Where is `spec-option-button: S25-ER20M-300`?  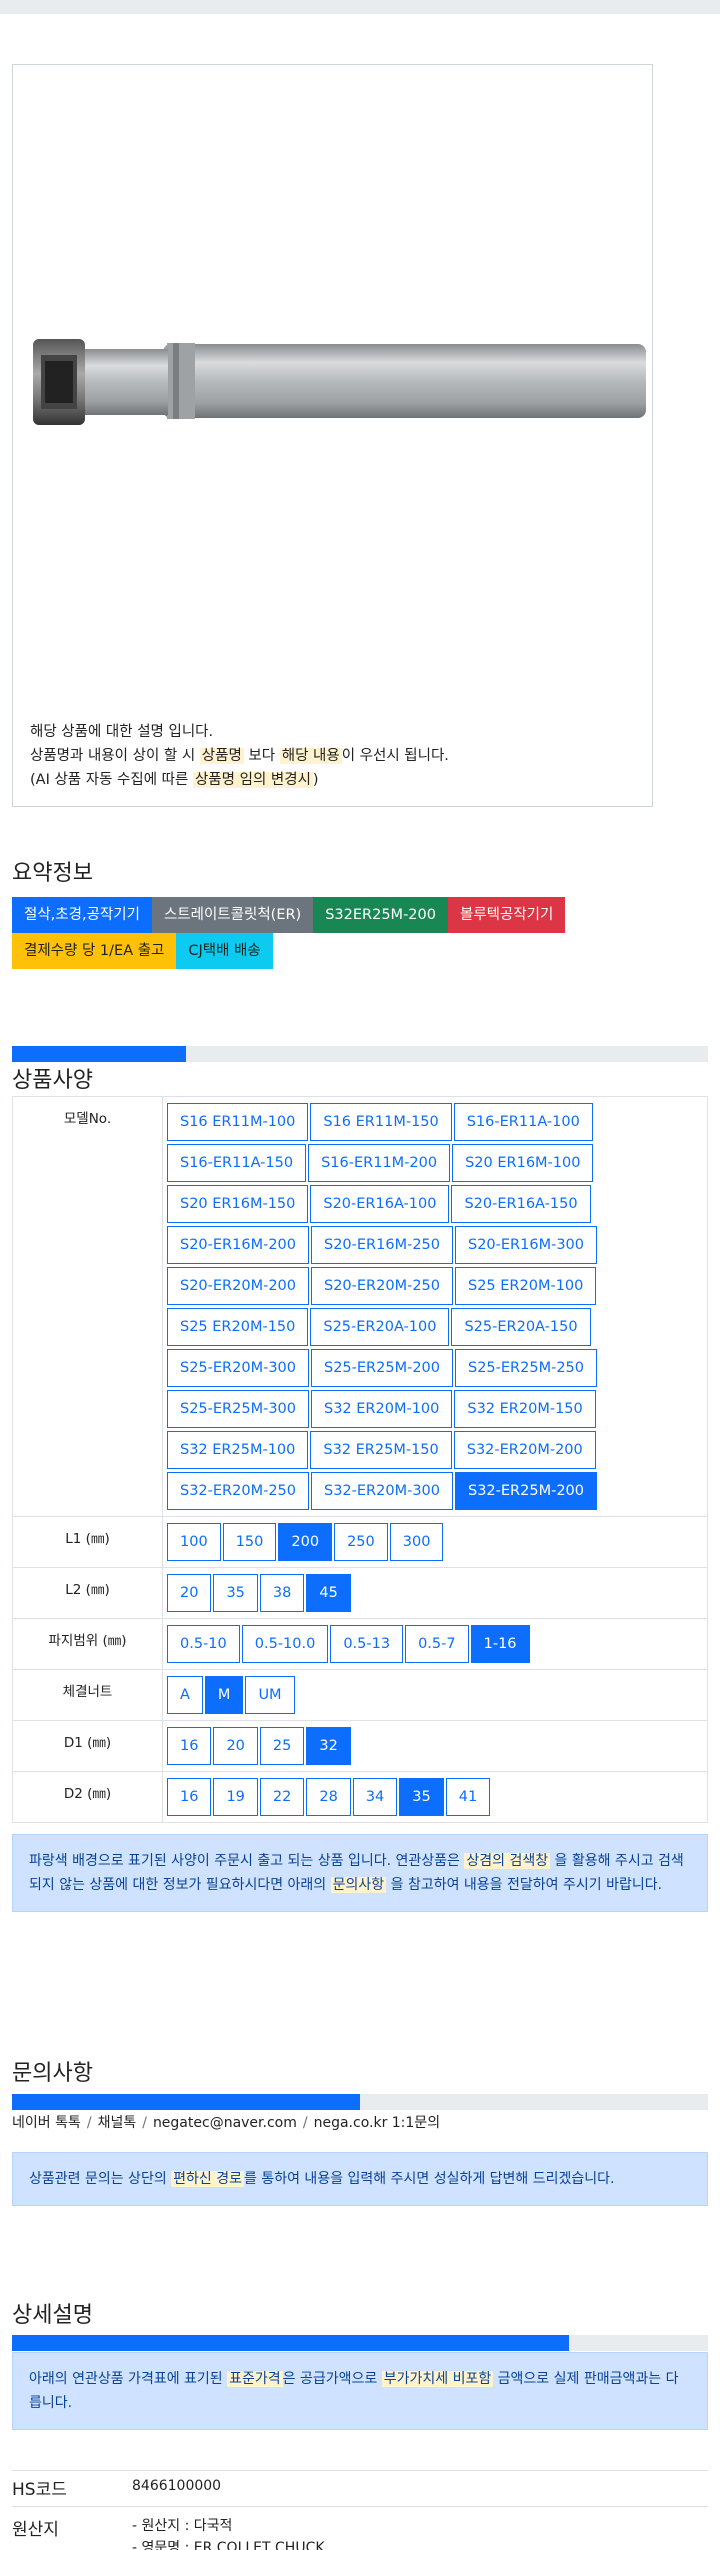 spec-option-button: S25-ER20M-300 is located at coordinates (238, 1368).